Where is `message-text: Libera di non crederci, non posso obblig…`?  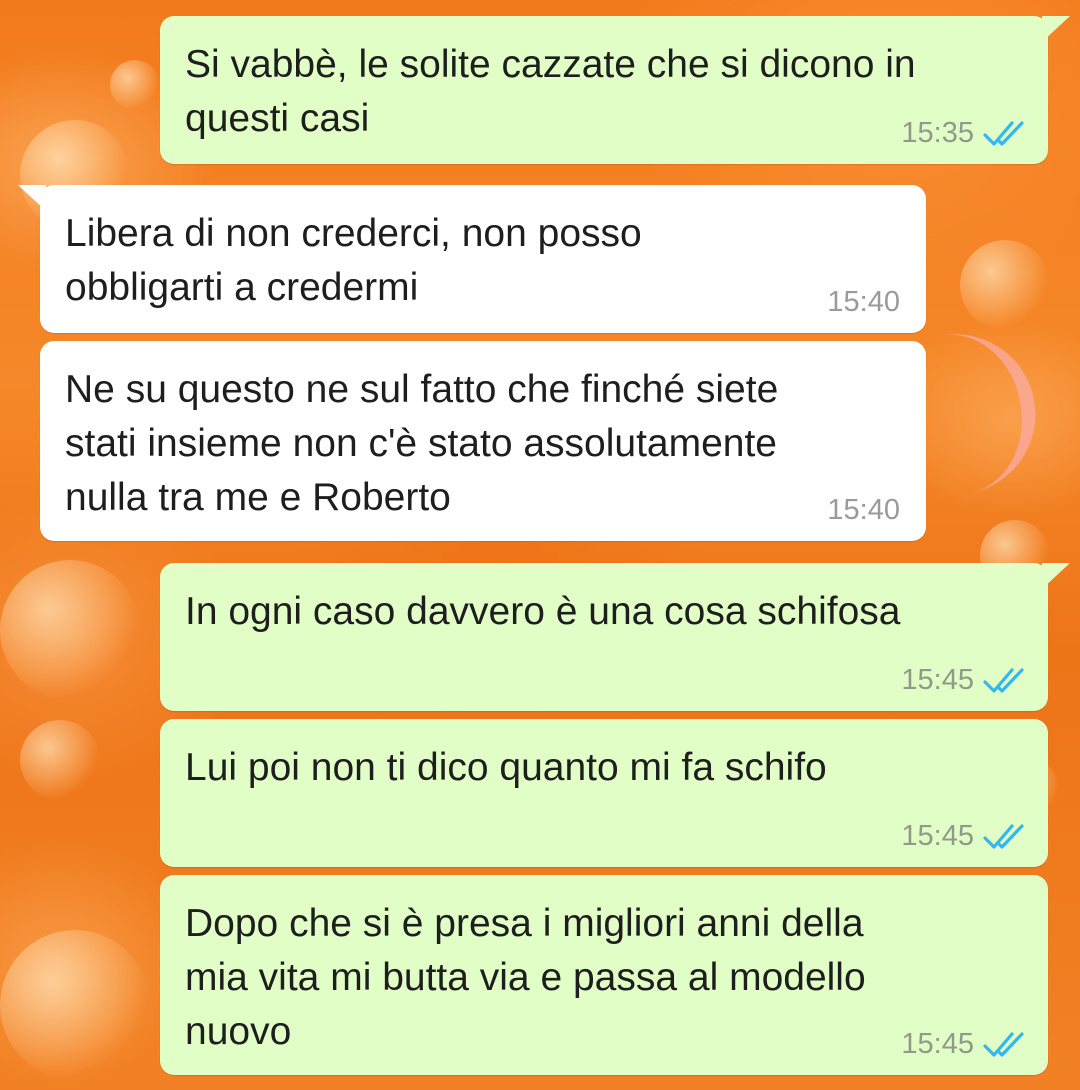 message-text: Libera di non crederci, non posso obblig… is located at coordinates (353, 260).